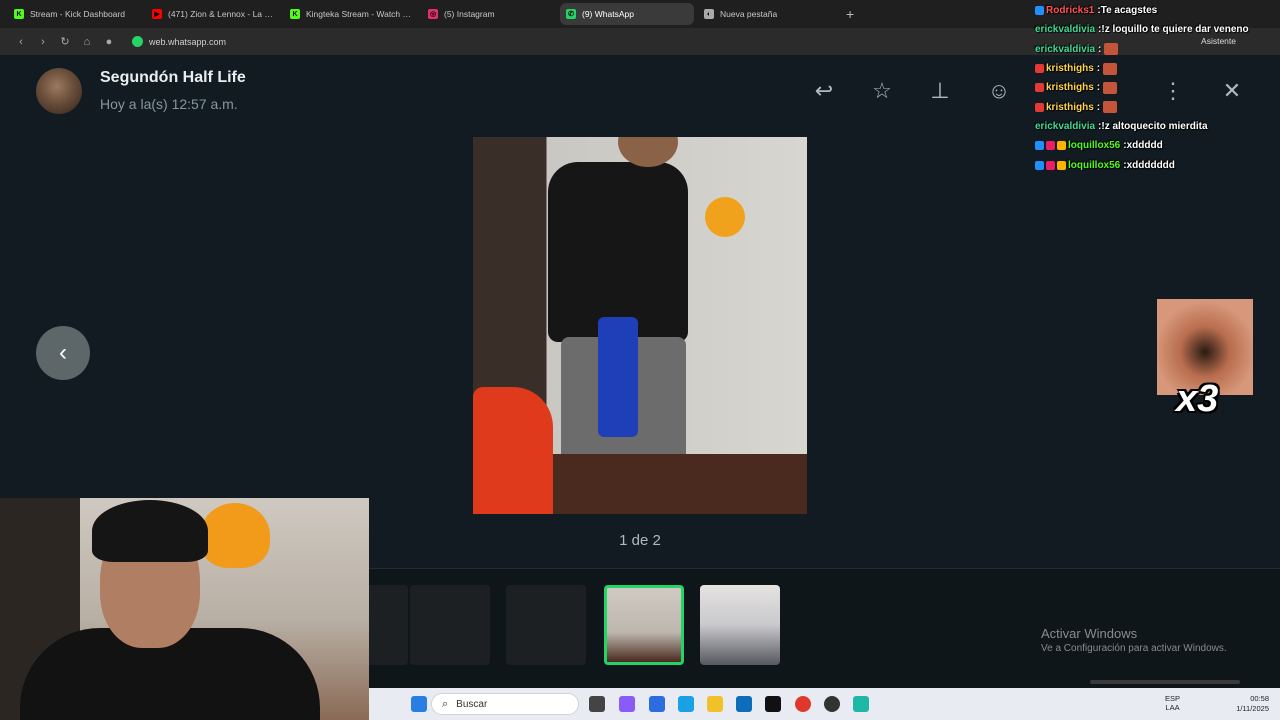  What do you see at coordinates (137, 41) in the screenshot?
I see `site-whatsapp-icon` at bounding box center [137, 41].